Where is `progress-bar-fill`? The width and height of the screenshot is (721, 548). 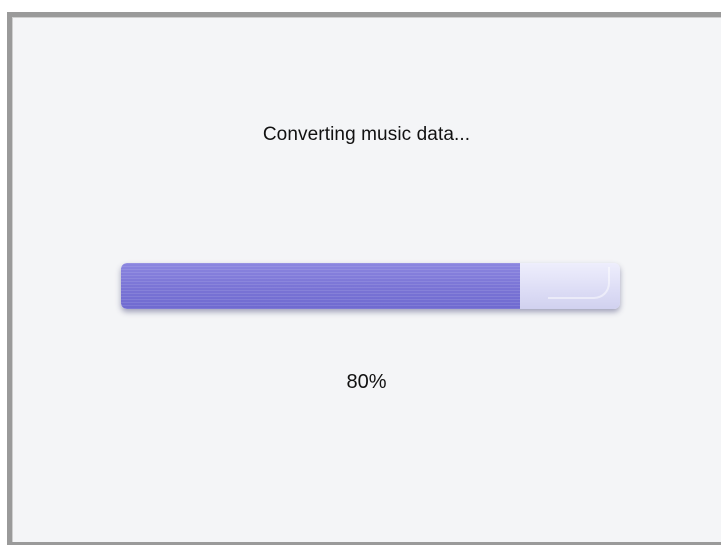 progress-bar-fill is located at coordinates (321, 286).